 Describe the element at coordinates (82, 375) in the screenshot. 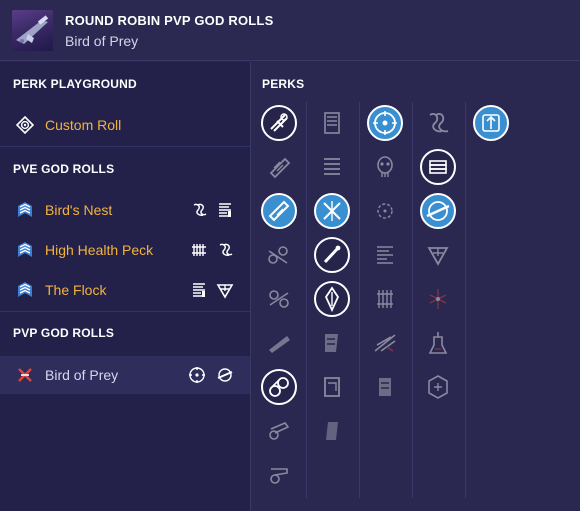

I see `roll-bird-of-prey-label: Bird of Prey` at that location.